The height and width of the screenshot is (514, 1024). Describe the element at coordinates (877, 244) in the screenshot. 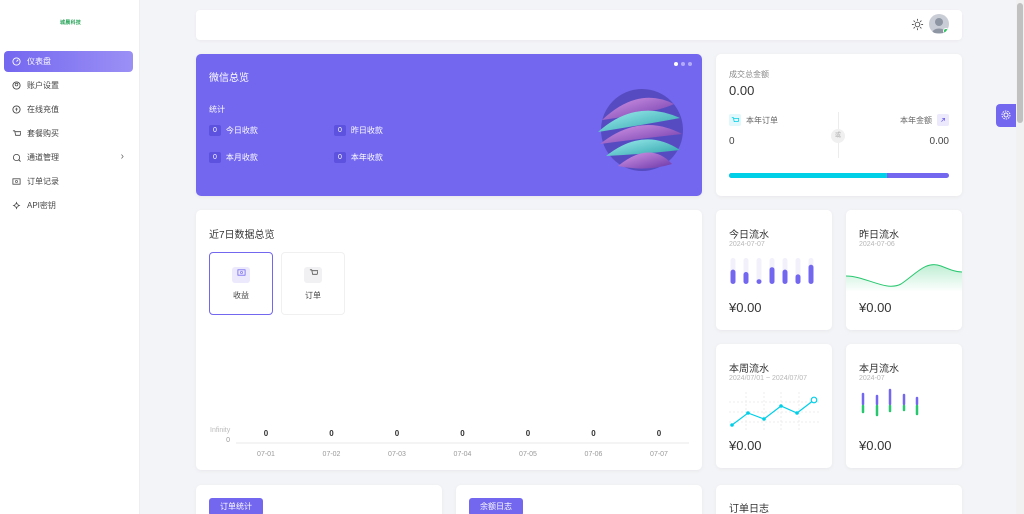

I see `flow-date: 2024-07-06` at that location.